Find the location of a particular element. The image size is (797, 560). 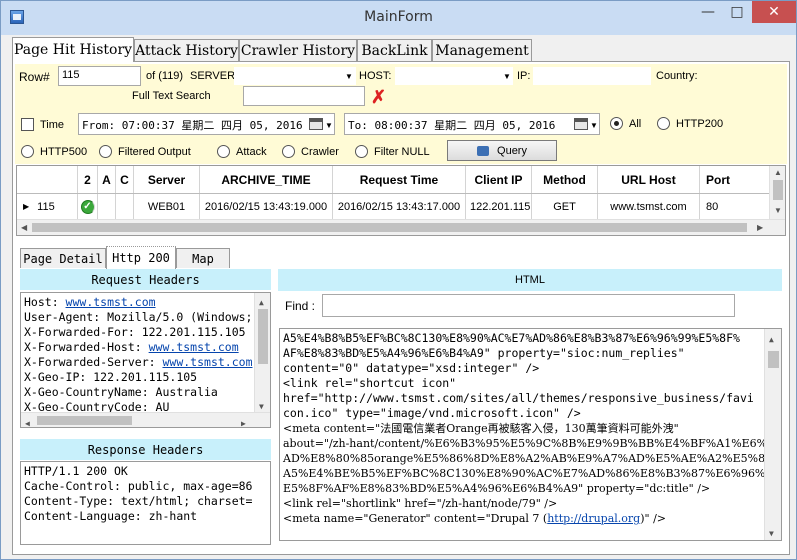

cell-request-time: 2016/02/15 13:43:17.000 is located at coordinates (399, 206).